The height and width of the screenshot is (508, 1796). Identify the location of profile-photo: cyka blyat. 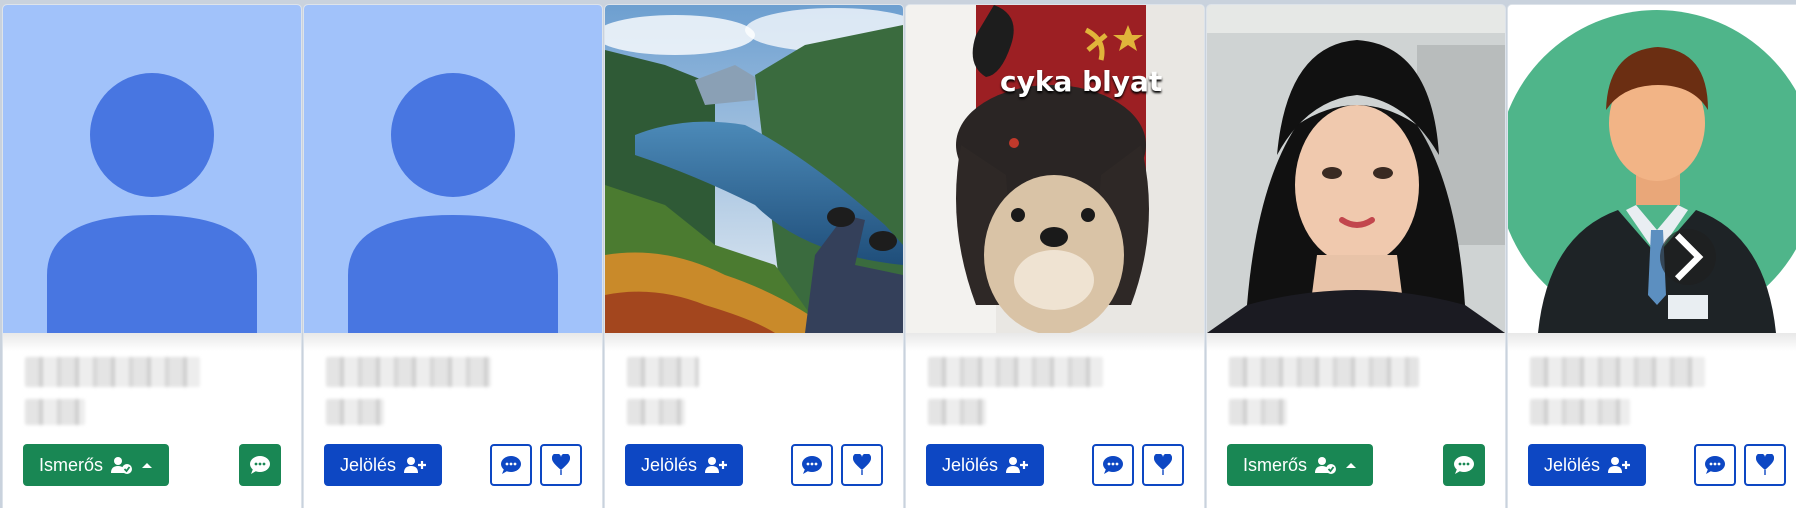
(1055, 169).